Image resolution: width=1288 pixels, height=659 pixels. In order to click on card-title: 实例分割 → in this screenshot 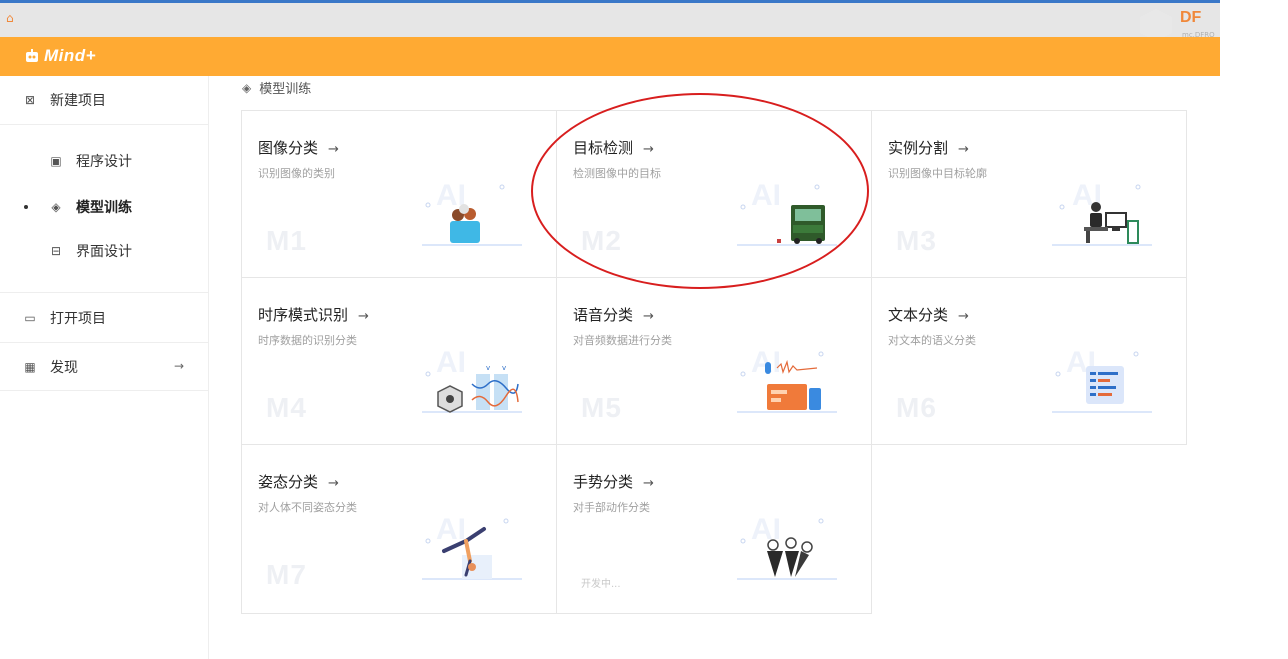, I will do `click(928, 147)`.